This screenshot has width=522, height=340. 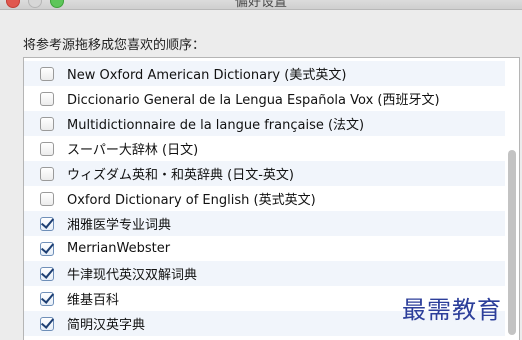 I want to click on dictionary-name: MerrianWebster, so click(x=119, y=248).